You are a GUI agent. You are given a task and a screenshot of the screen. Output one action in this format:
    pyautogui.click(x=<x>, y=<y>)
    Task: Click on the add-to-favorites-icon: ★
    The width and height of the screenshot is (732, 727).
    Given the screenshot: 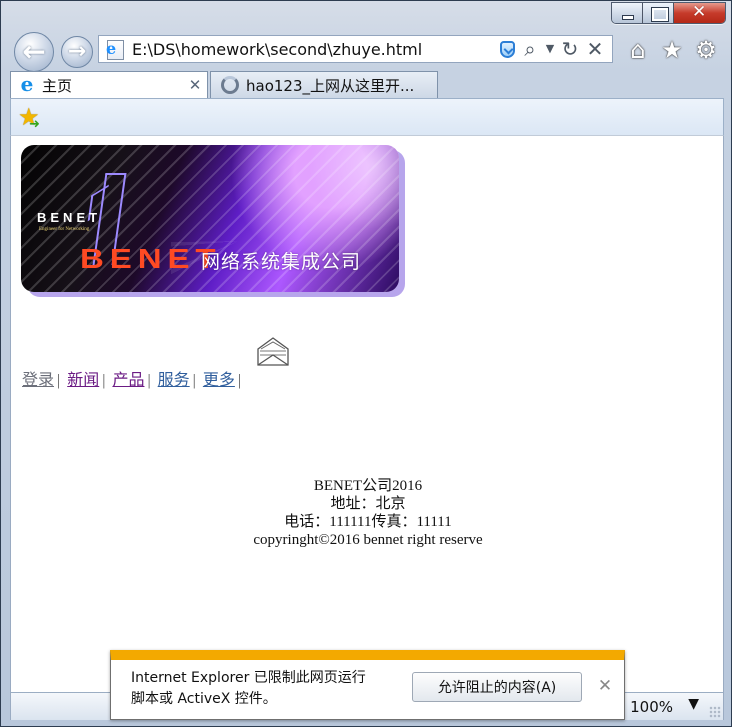 What is the action you would take?
    pyautogui.click(x=30, y=120)
    